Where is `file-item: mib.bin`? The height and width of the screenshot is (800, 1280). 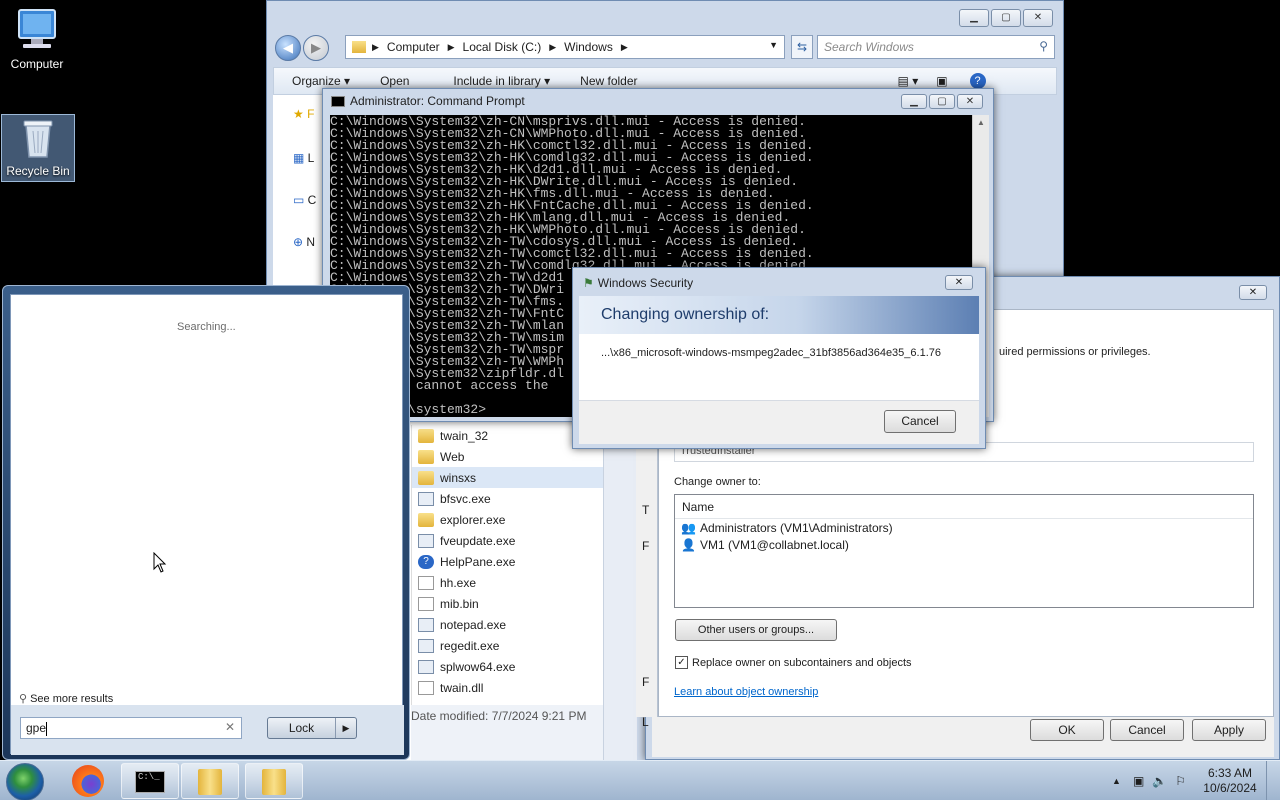
file-item: mib.bin is located at coordinates (507, 603).